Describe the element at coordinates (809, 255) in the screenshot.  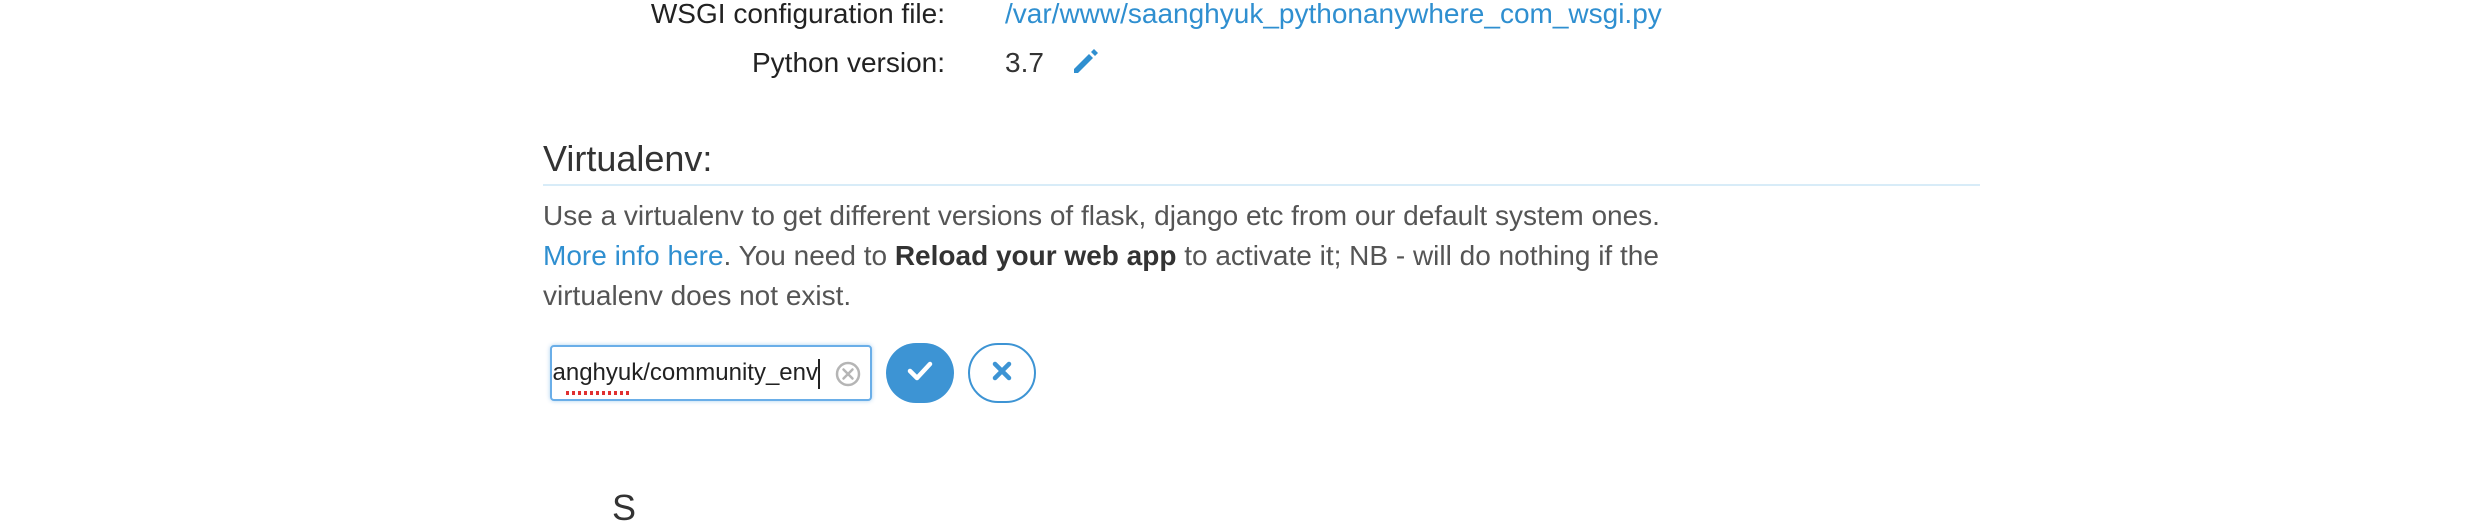
I see `virtualenv-desc-text-2: . You need to` at that location.